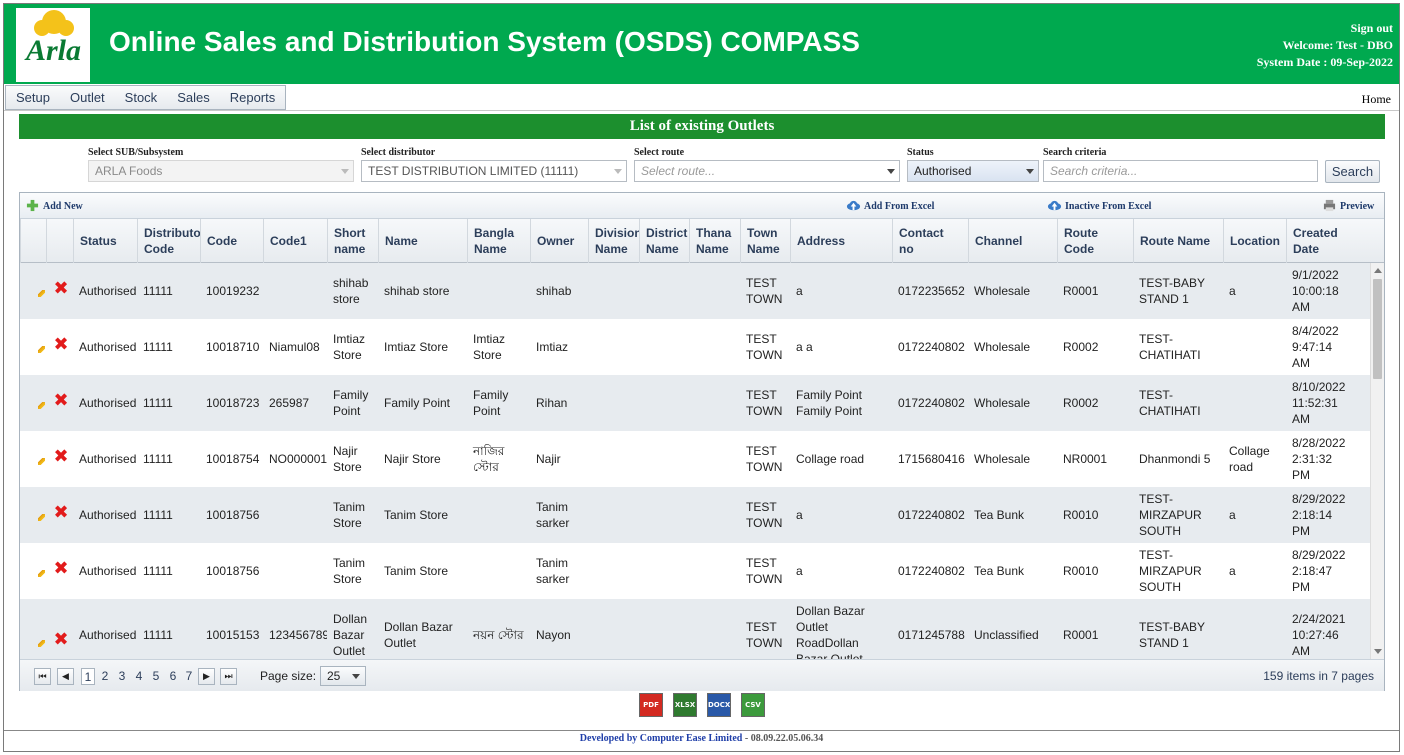 Image resolution: width=1404 pixels, height=755 pixels. What do you see at coordinates (753, 705) in the screenshot?
I see `export-csv-icon: CSV` at bounding box center [753, 705].